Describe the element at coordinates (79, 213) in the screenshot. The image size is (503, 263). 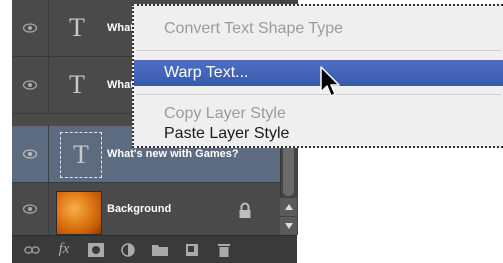
I see `background-thumbnail` at that location.